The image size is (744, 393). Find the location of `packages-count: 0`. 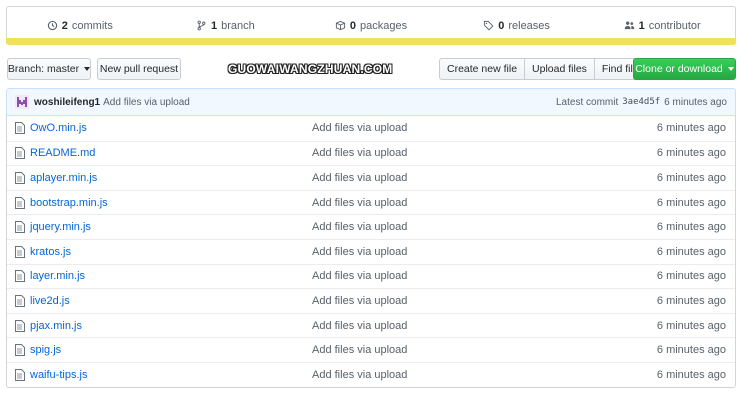

packages-count: 0 is located at coordinates (352, 25).